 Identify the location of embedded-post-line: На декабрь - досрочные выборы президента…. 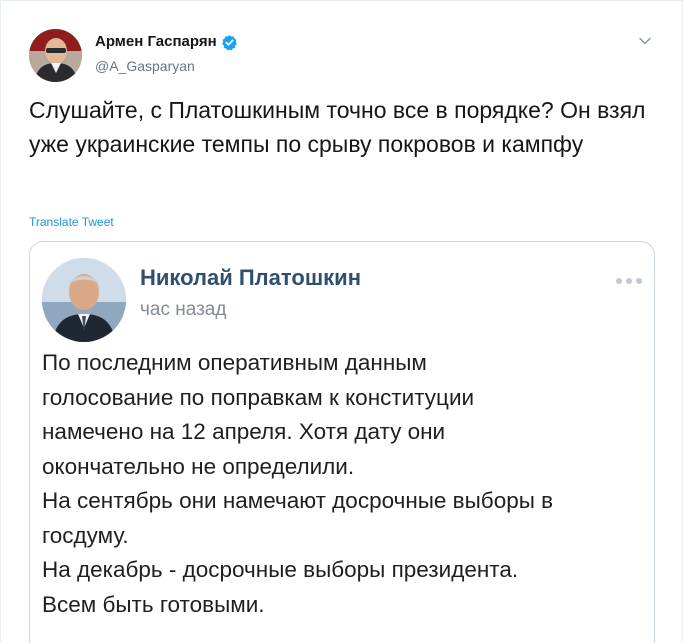
(280, 569).